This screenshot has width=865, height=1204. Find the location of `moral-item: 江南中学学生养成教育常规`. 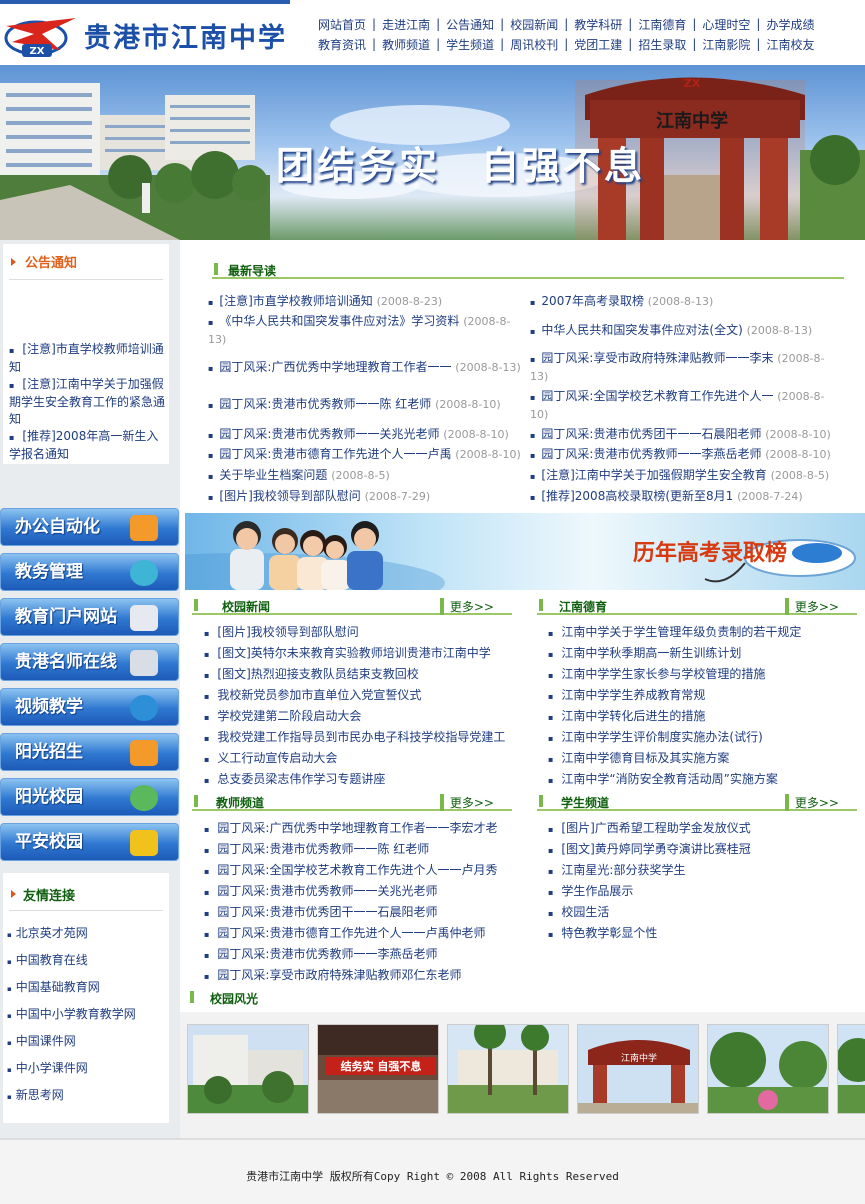

moral-item: 江南中学学生养成教育常规 is located at coordinates (626, 694).